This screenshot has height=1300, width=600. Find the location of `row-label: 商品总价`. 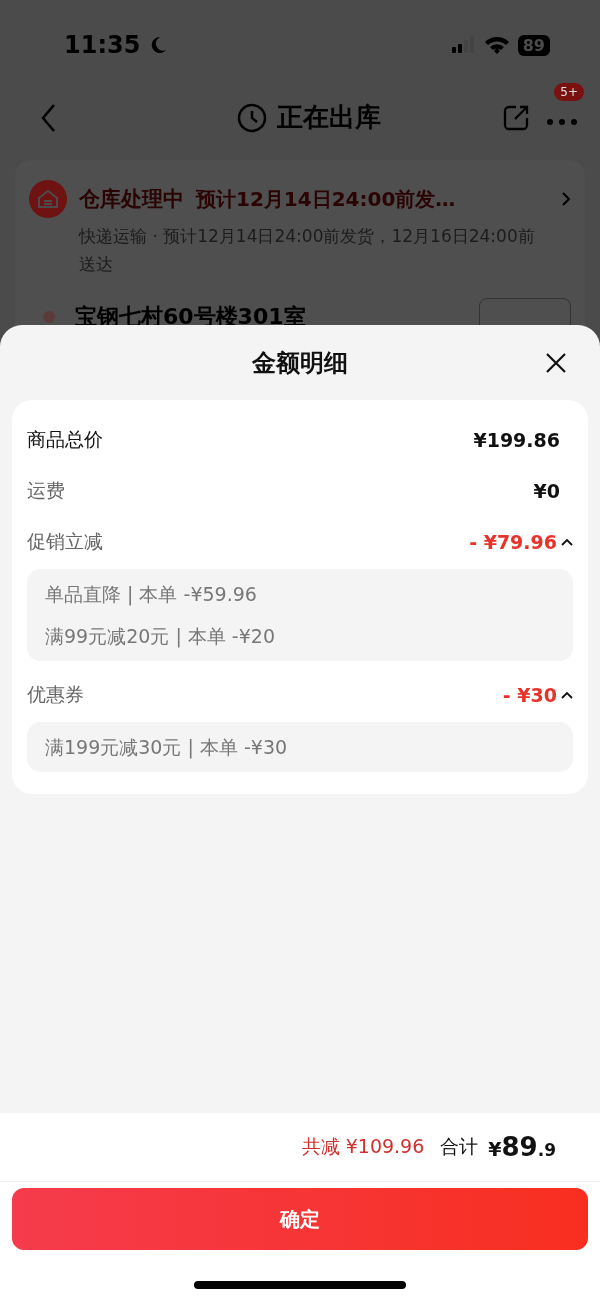

row-label: 商品总价 is located at coordinates (65, 439).